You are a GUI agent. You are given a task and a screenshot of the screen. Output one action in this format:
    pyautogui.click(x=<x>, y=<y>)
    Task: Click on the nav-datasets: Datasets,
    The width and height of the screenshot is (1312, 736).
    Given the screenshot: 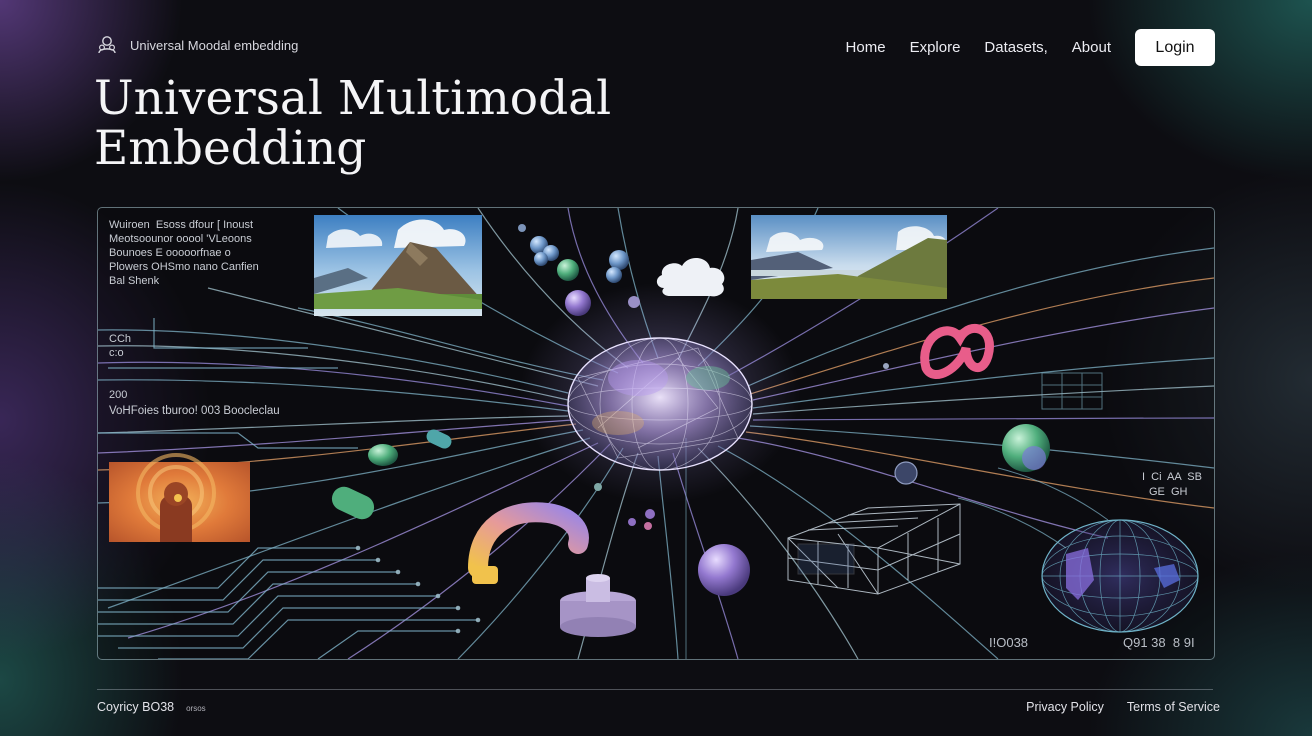 What is the action you would take?
    pyautogui.click(x=1015, y=47)
    